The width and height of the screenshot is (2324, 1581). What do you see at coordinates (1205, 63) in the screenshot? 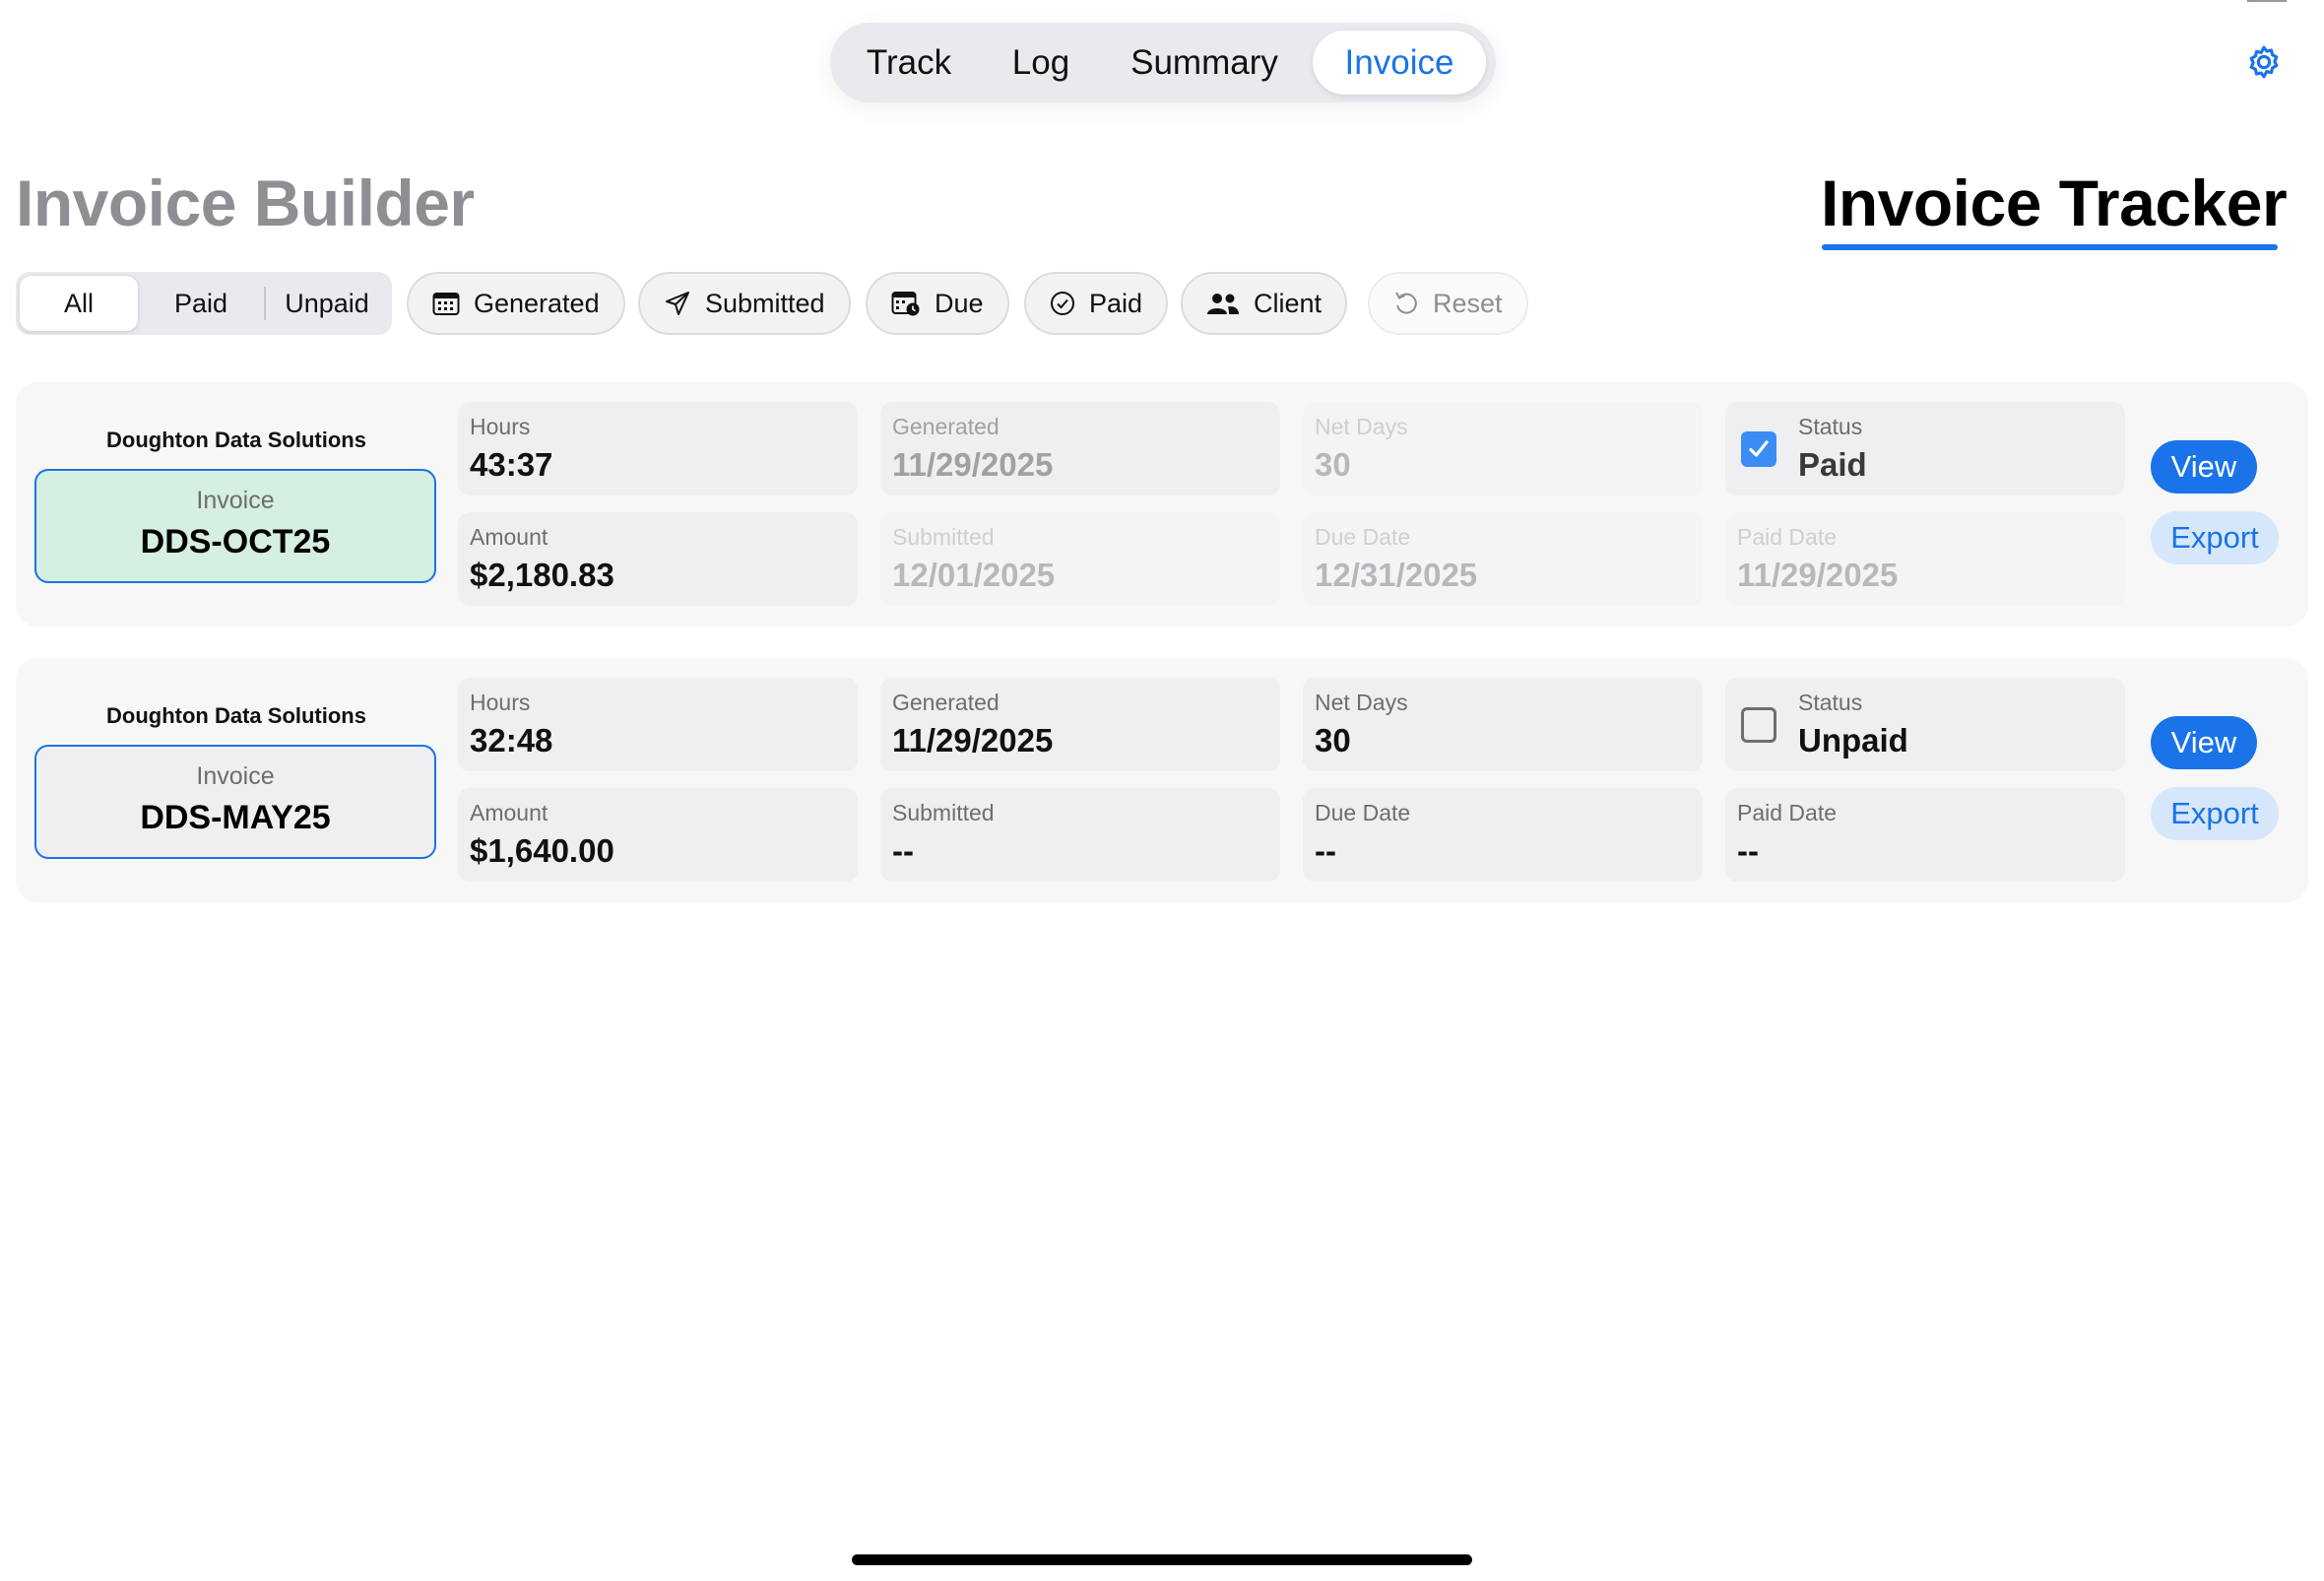
I see `tab-summary: Summary` at bounding box center [1205, 63].